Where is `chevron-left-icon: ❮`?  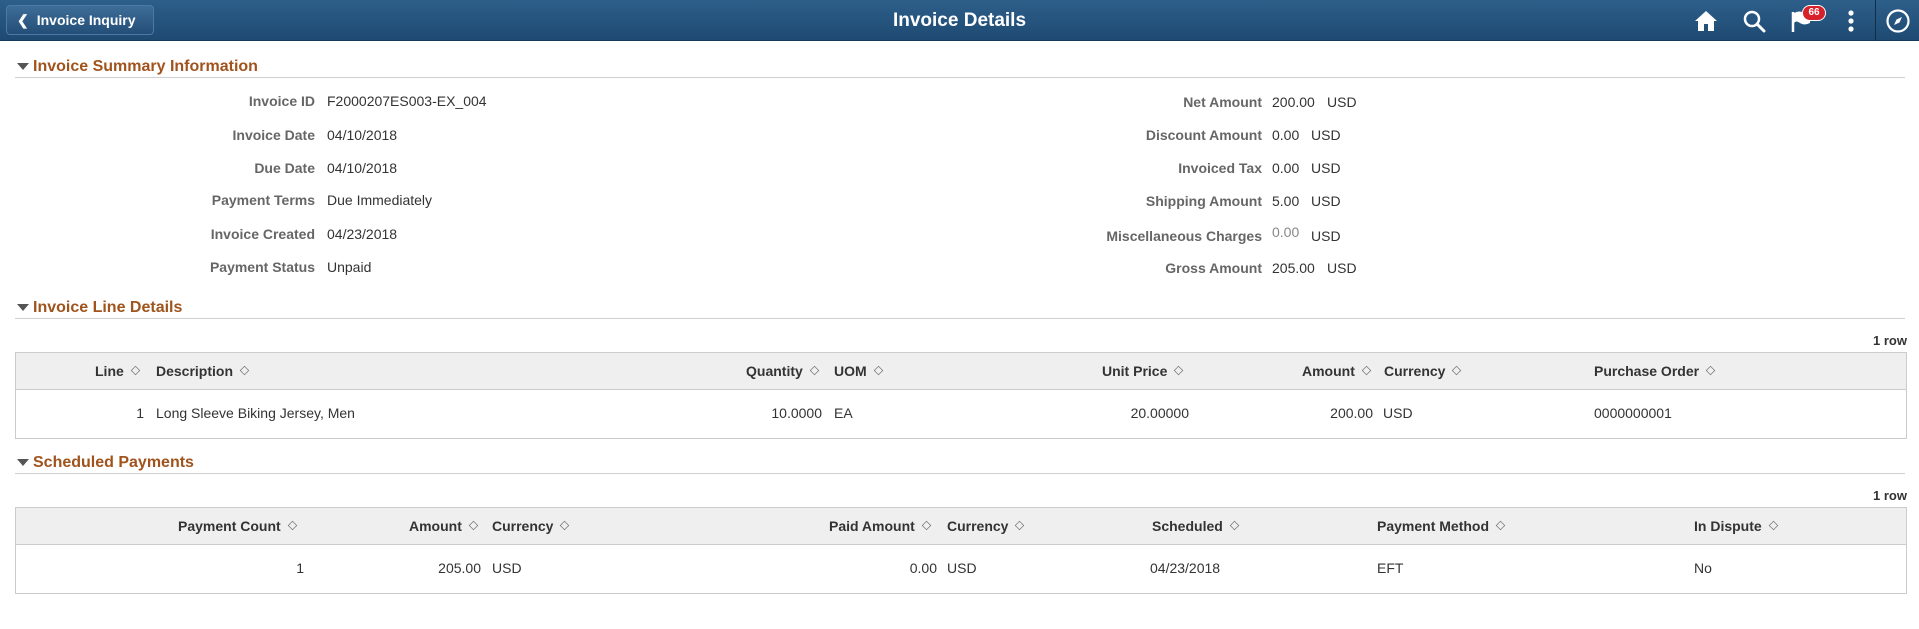
chevron-left-icon: ❮ is located at coordinates (23, 19).